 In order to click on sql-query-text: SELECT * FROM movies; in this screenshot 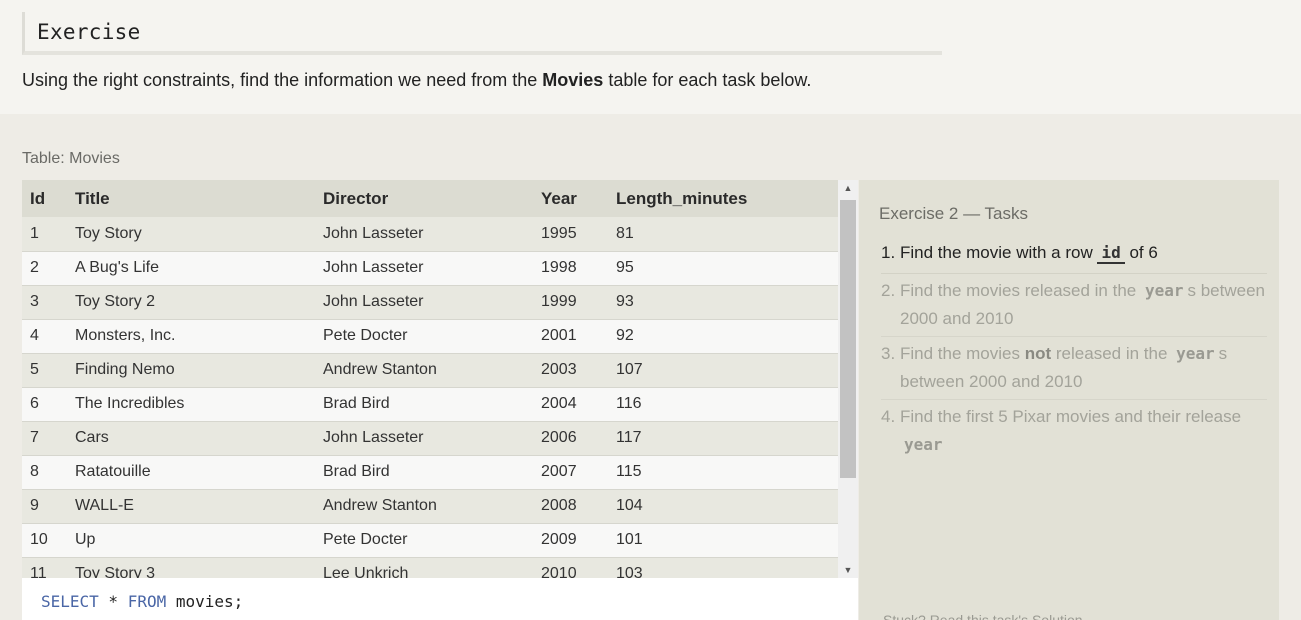, I will do `click(142, 601)`.